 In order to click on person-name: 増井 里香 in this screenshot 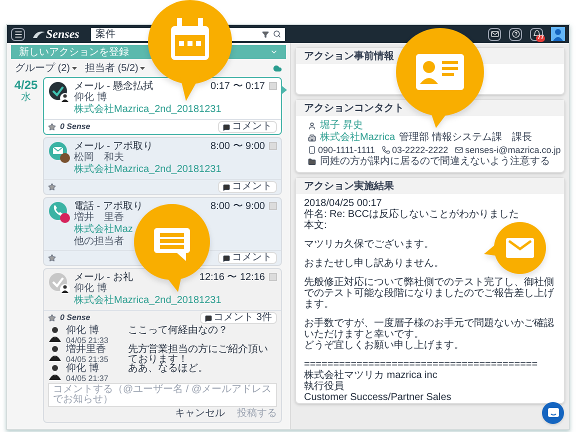, I will do `click(99, 217)`.